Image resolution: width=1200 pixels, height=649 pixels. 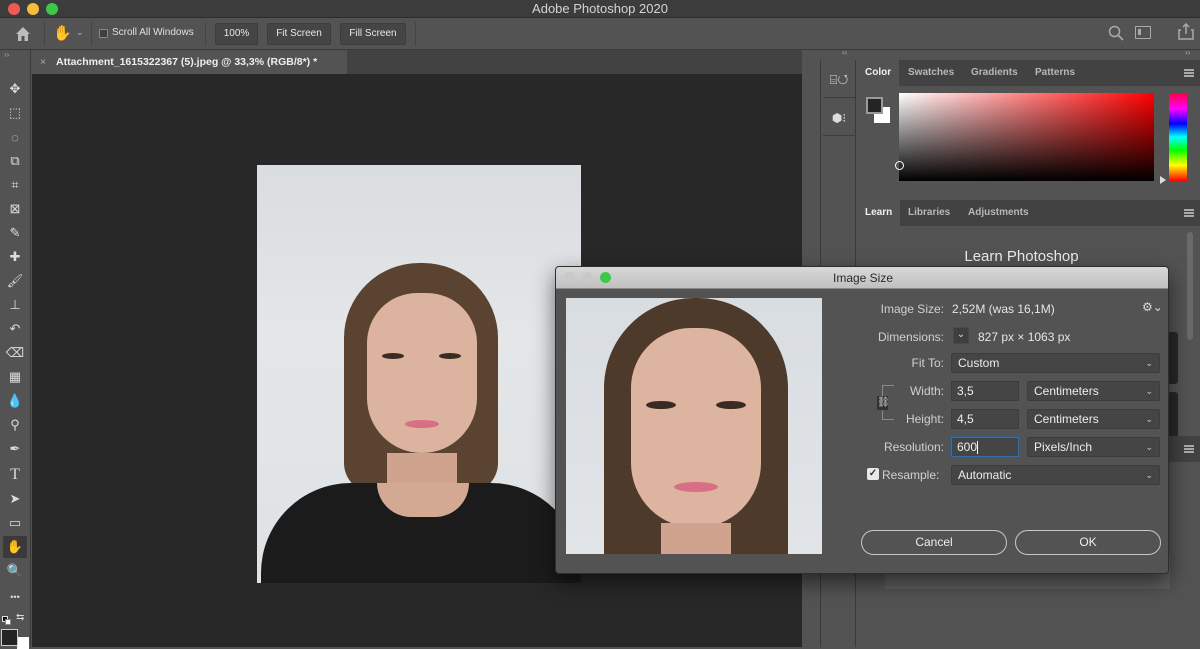 I want to click on dimensions-label: Dimensions:, so click(x=910, y=337).